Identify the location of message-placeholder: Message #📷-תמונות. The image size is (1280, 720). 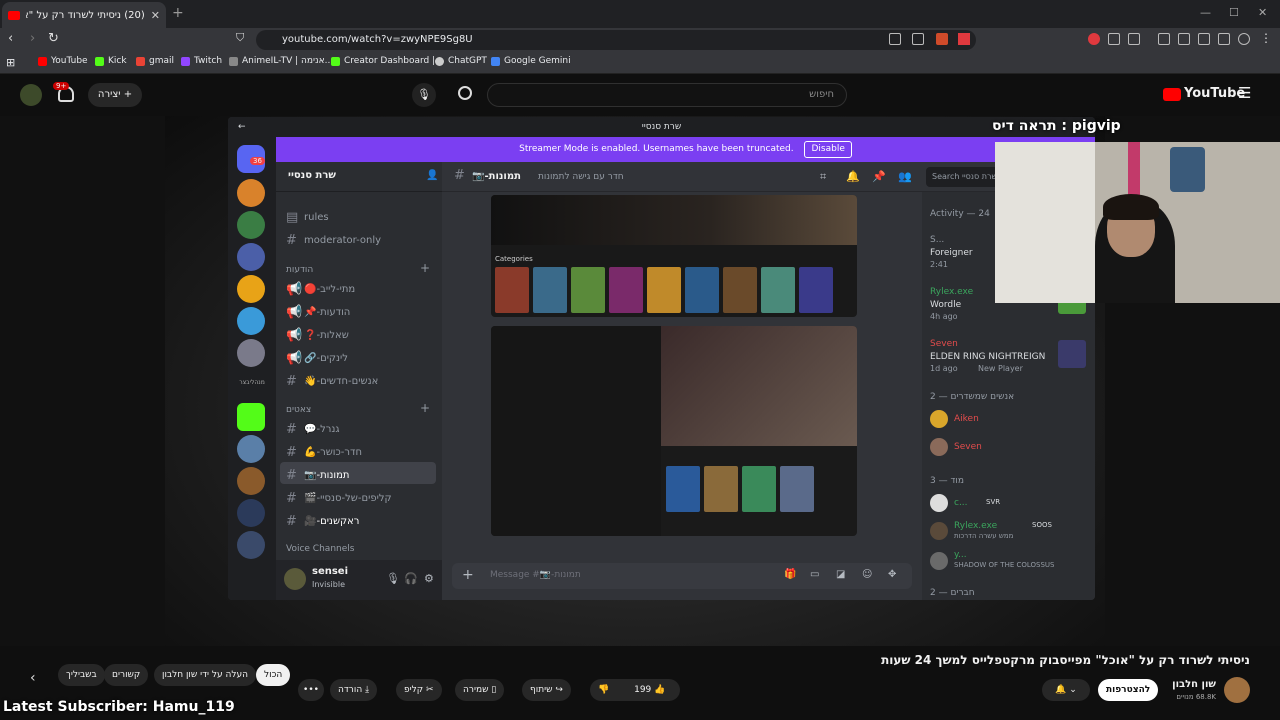
(535, 575).